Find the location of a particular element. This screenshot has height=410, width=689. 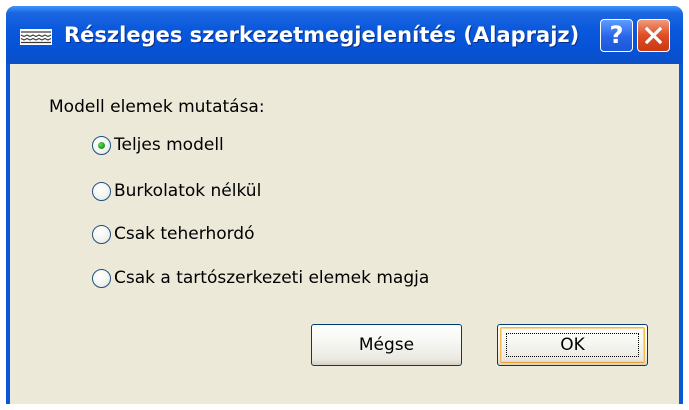

ok-button: OK is located at coordinates (572, 345).